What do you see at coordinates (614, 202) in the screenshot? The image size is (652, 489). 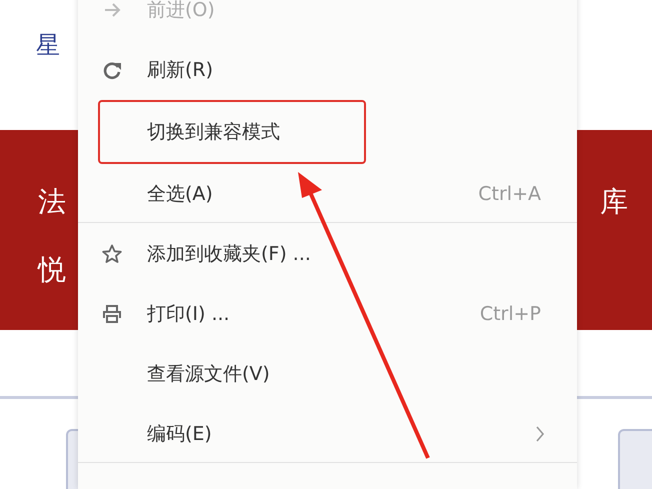 I see `banner-link: 库` at bounding box center [614, 202].